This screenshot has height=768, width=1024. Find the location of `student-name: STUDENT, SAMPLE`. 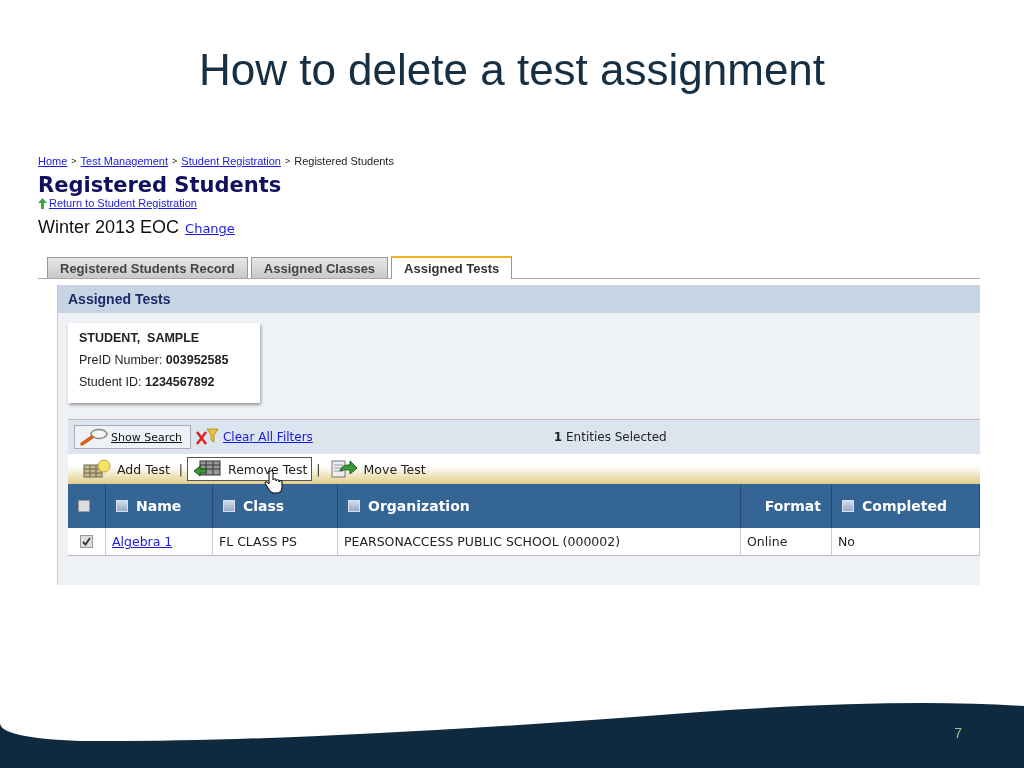

student-name: STUDENT, SAMPLE is located at coordinates (140, 338).